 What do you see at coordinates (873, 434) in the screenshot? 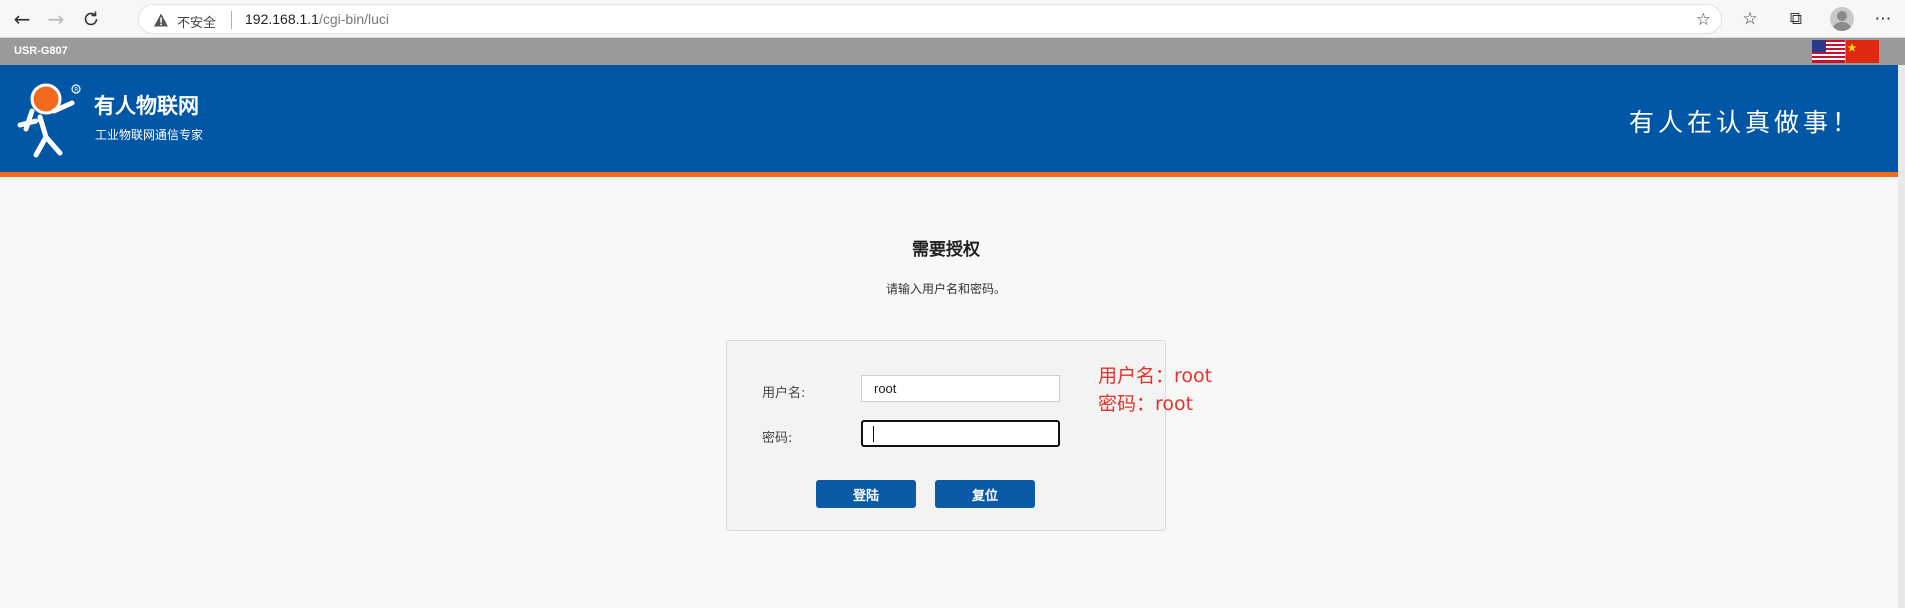
I see `text-caret` at bounding box center [873, 434].